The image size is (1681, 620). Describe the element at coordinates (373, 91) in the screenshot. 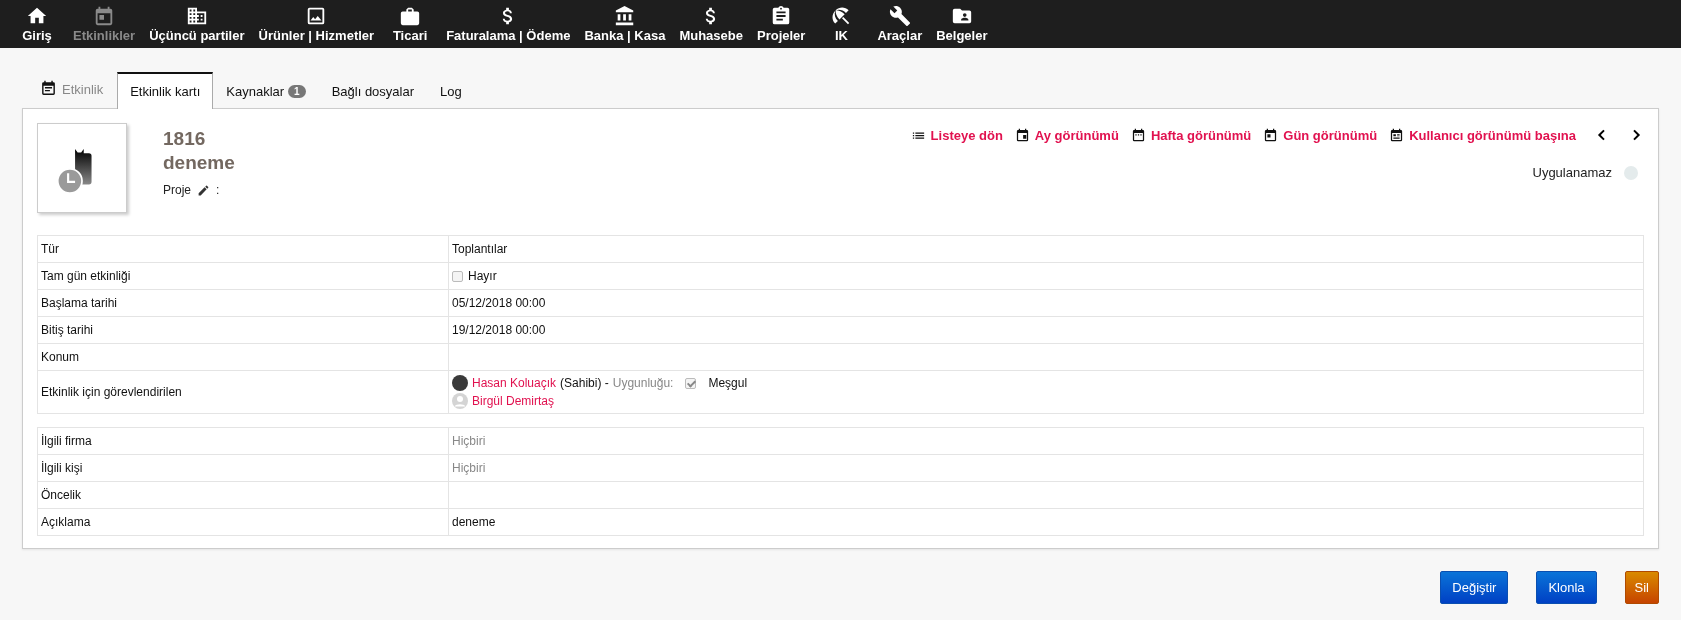

I see `tab: Bağlı dosyalar` at that location.